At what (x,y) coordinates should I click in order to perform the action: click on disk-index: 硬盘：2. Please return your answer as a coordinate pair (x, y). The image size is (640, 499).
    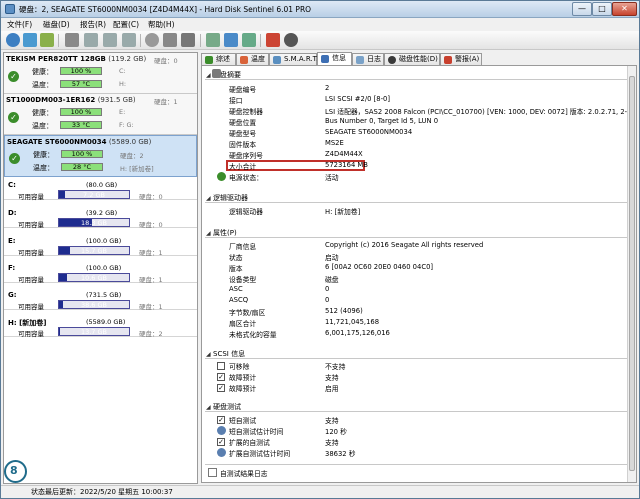
    Looking at the image, I should click on (132, 156).